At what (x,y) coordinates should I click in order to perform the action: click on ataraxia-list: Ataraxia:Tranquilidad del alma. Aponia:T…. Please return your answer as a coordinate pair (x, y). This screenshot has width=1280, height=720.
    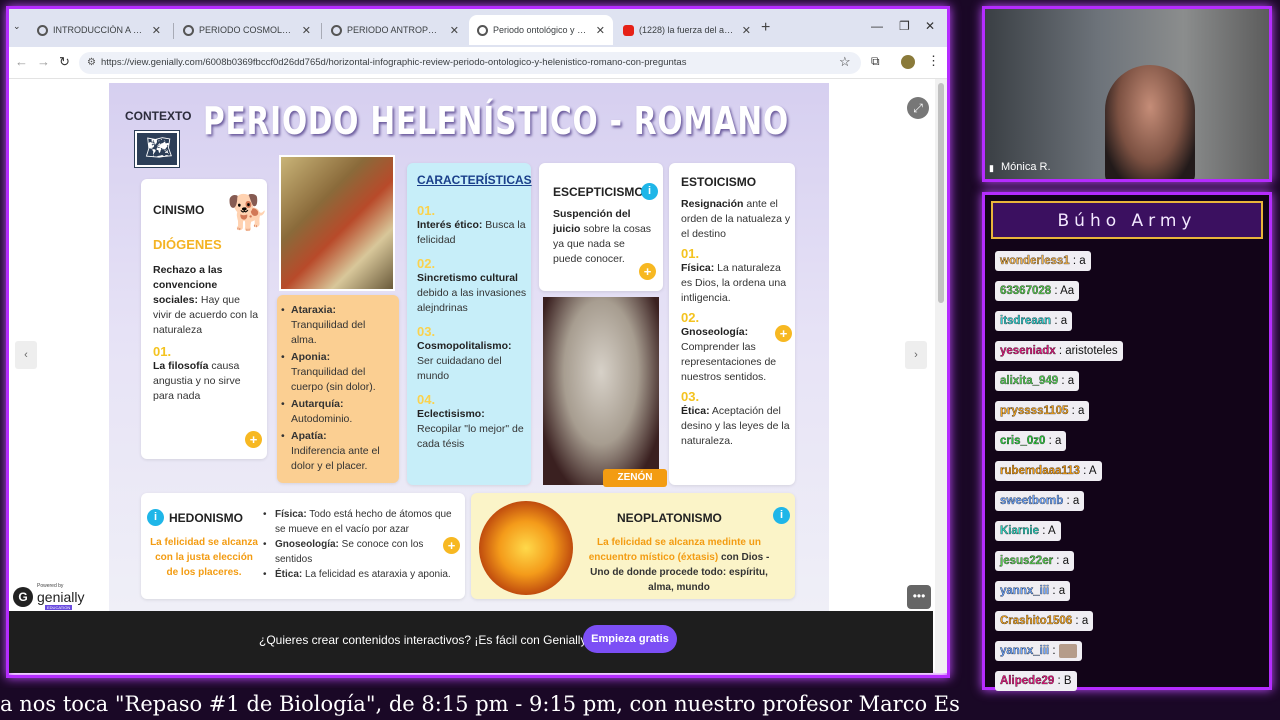
    Looking at the image, I should click on (338, 384).